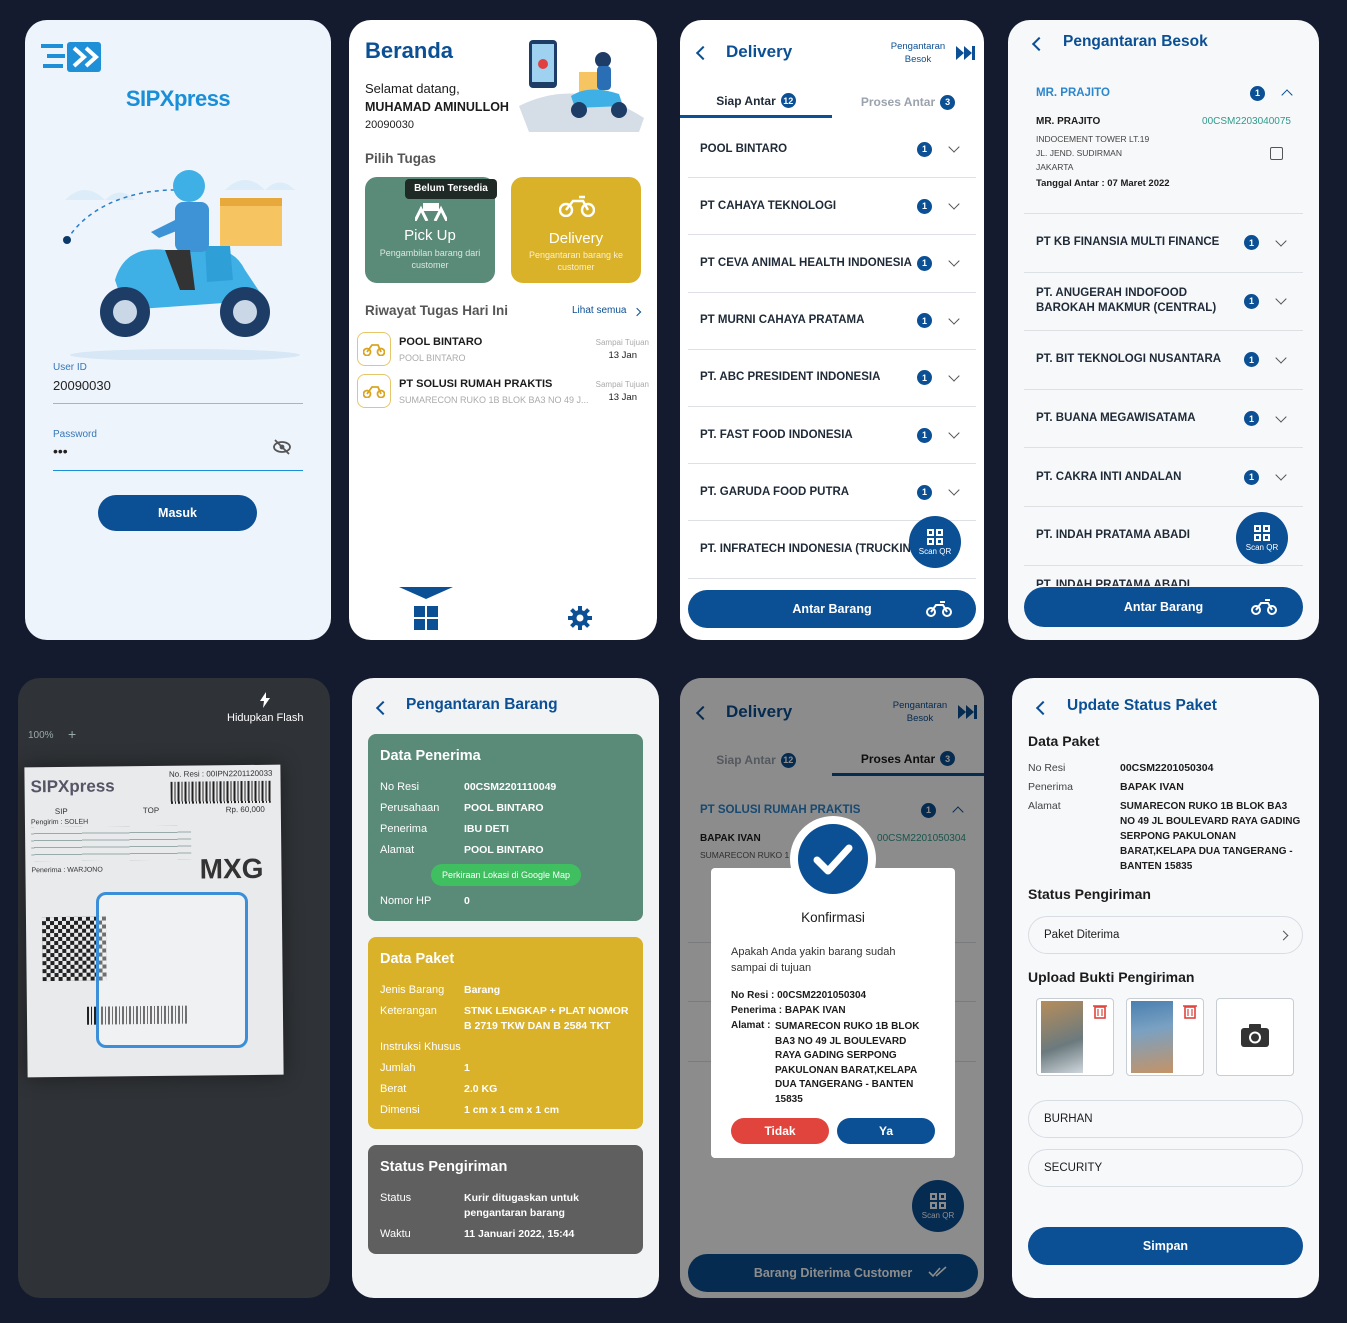  I want to click on field-label: No Resi, so click(1047, 768).